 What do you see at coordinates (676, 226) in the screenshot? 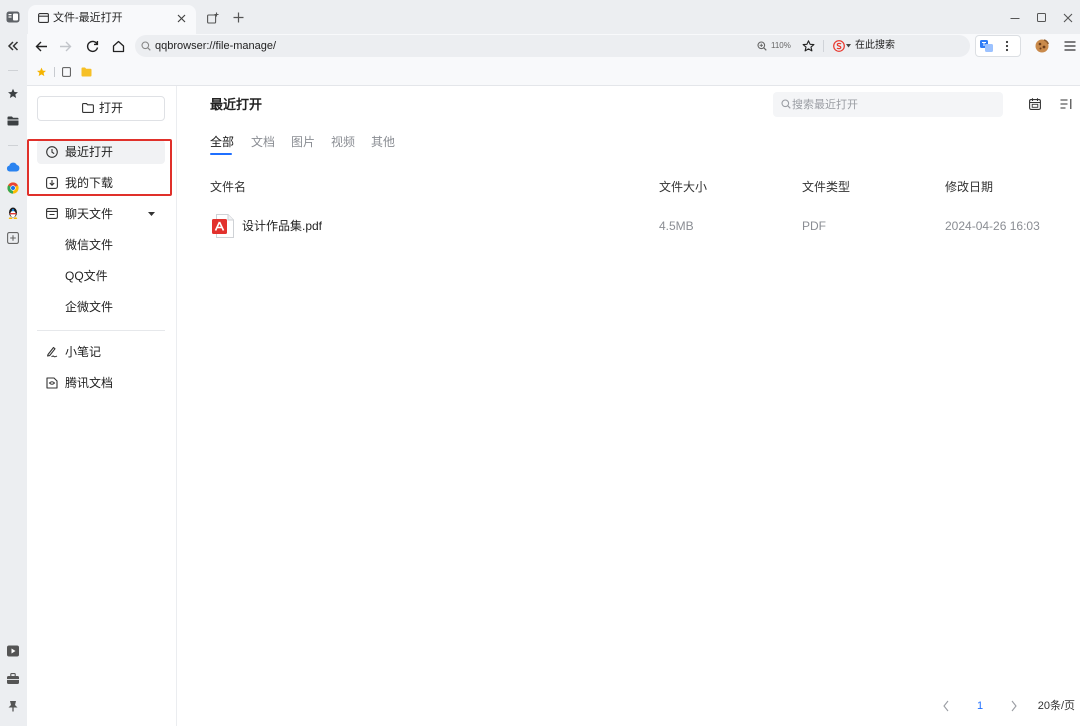
I see `file-size: 4.5MB` at bounding box center [676, 226].